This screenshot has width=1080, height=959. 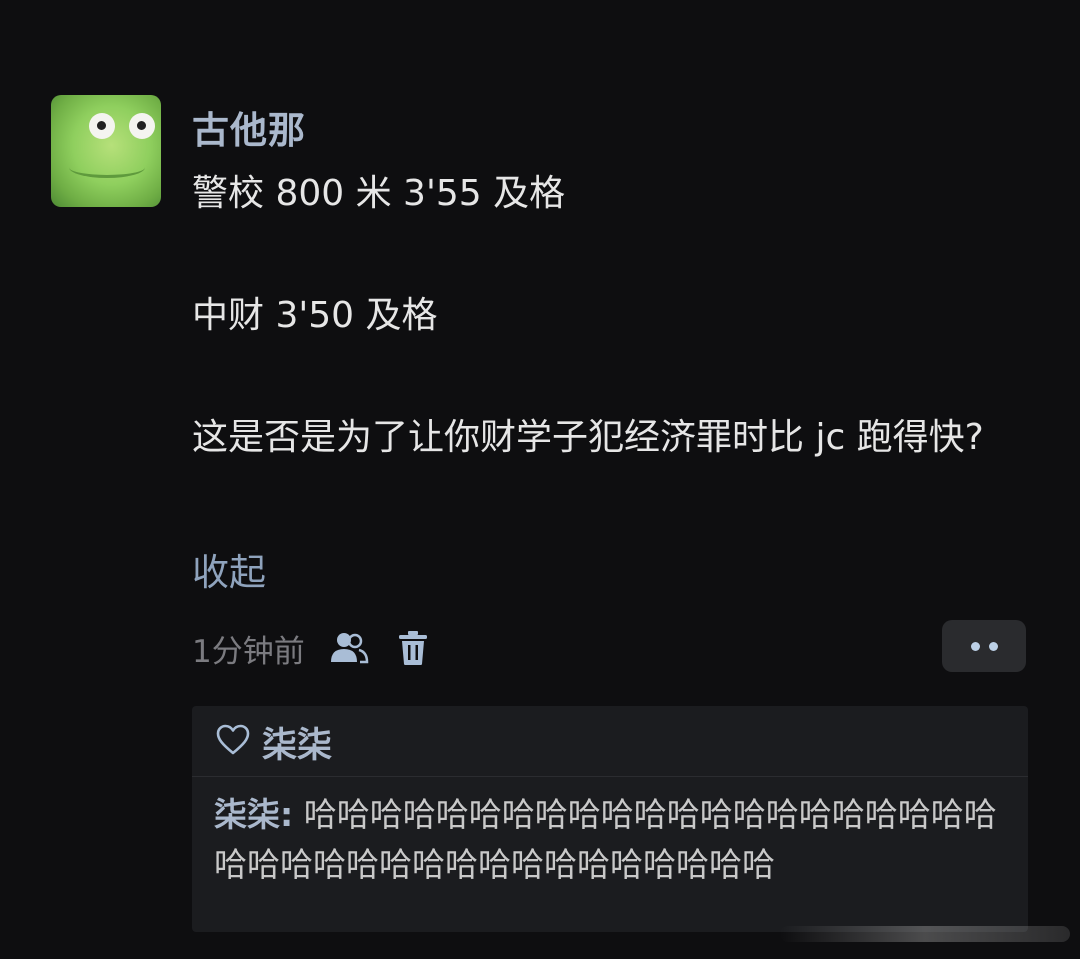 I want to click on likes-row: 柒柒, so click(x=274, y=743).